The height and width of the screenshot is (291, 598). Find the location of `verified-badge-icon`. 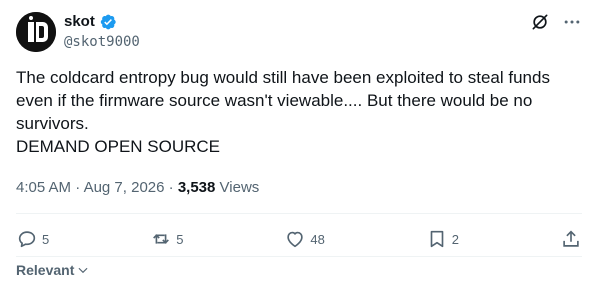

verified-badge-icon is located at coordinates (108, 22).